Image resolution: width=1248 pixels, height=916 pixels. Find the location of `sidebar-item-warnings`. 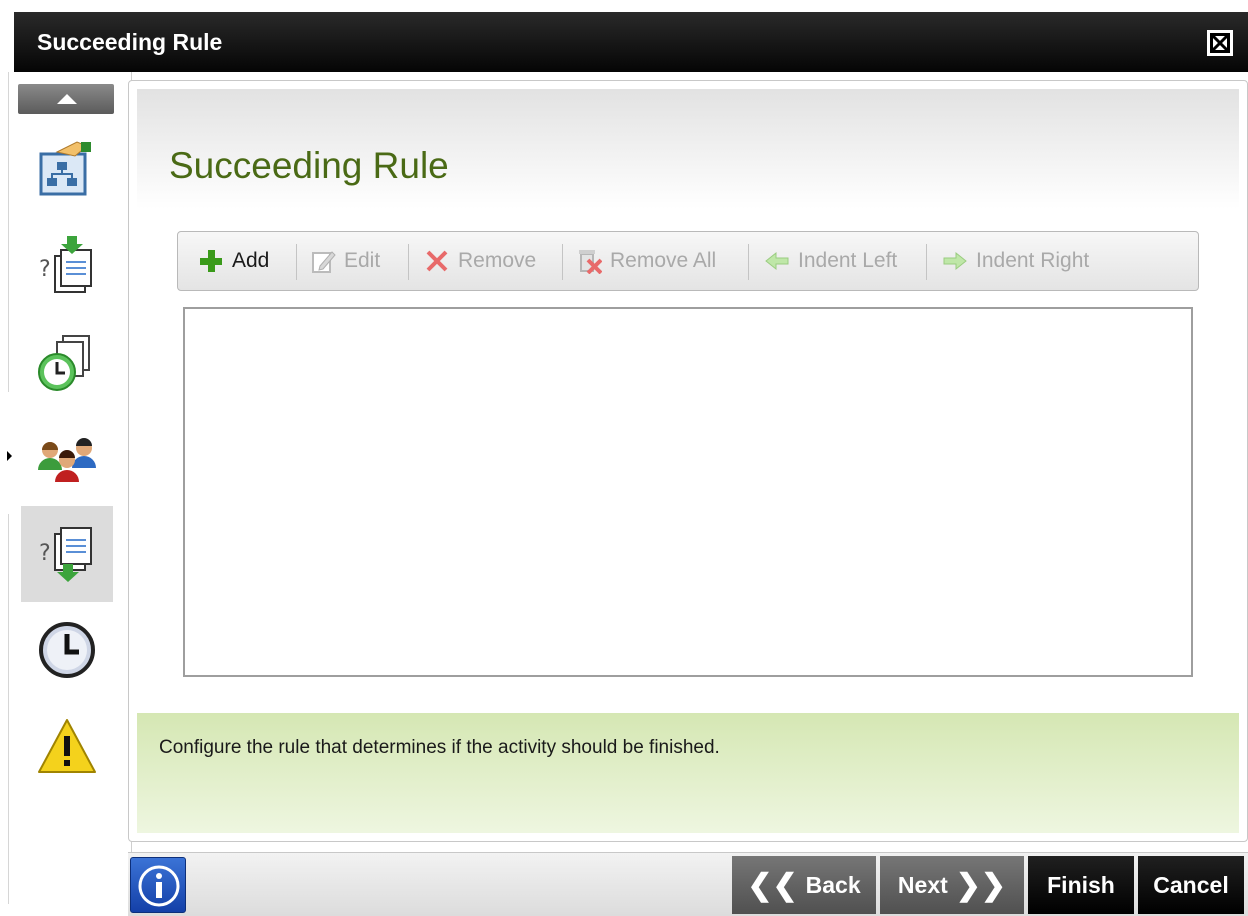

sidebar-item-warnings is located at coordinates (67, 746).